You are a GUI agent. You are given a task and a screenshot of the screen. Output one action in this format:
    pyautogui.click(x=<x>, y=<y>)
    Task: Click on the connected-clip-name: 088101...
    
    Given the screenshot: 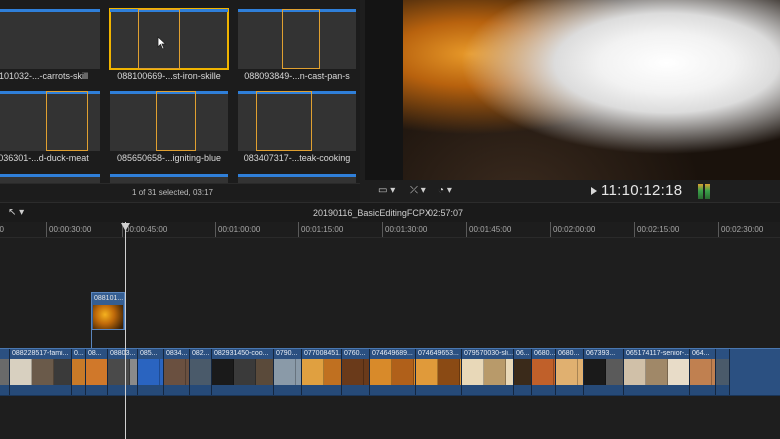 What is the action you would take?
    pyautogui.click(x=109, y=298)
    